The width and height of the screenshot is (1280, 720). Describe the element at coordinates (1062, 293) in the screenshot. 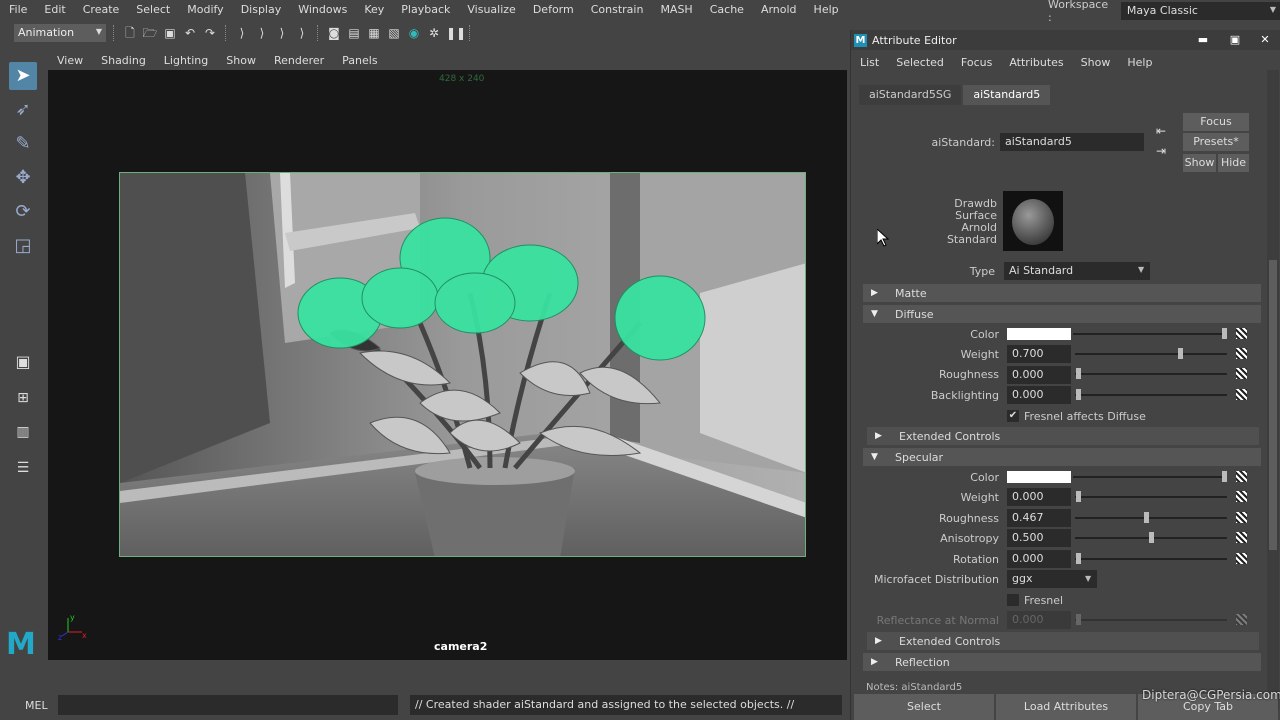

I see `matte-section-header: ▶ Matte` at that location.